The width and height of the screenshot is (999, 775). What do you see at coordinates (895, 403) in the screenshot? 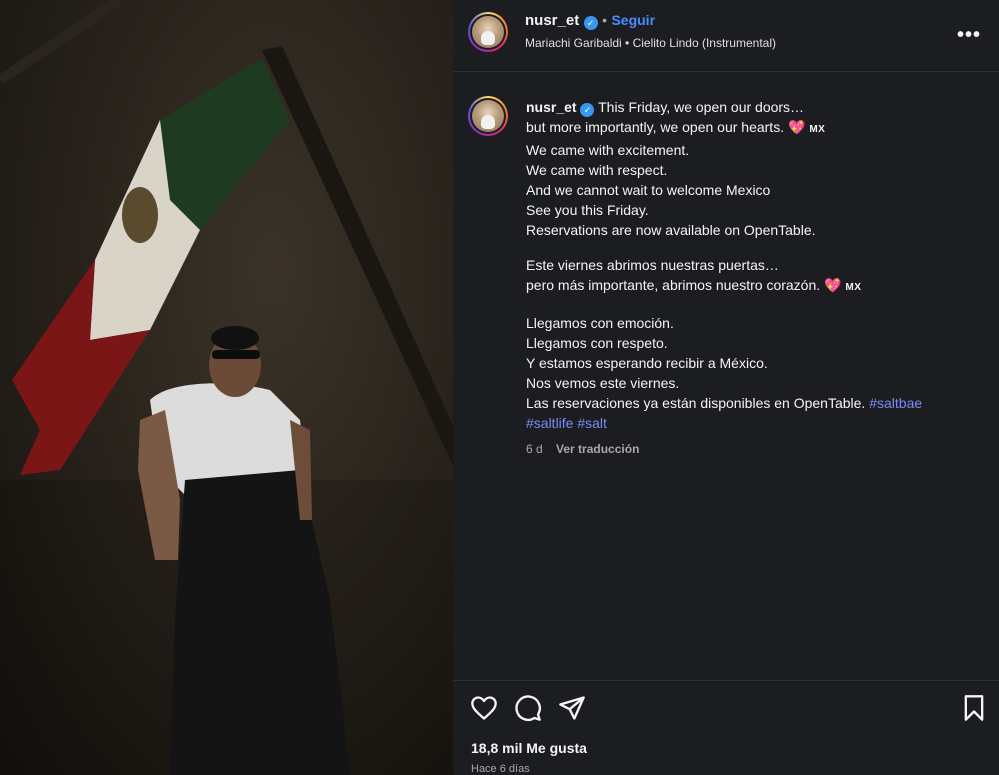
I see `hashtag-link: #saltbae` at bounding box center [895, 403].